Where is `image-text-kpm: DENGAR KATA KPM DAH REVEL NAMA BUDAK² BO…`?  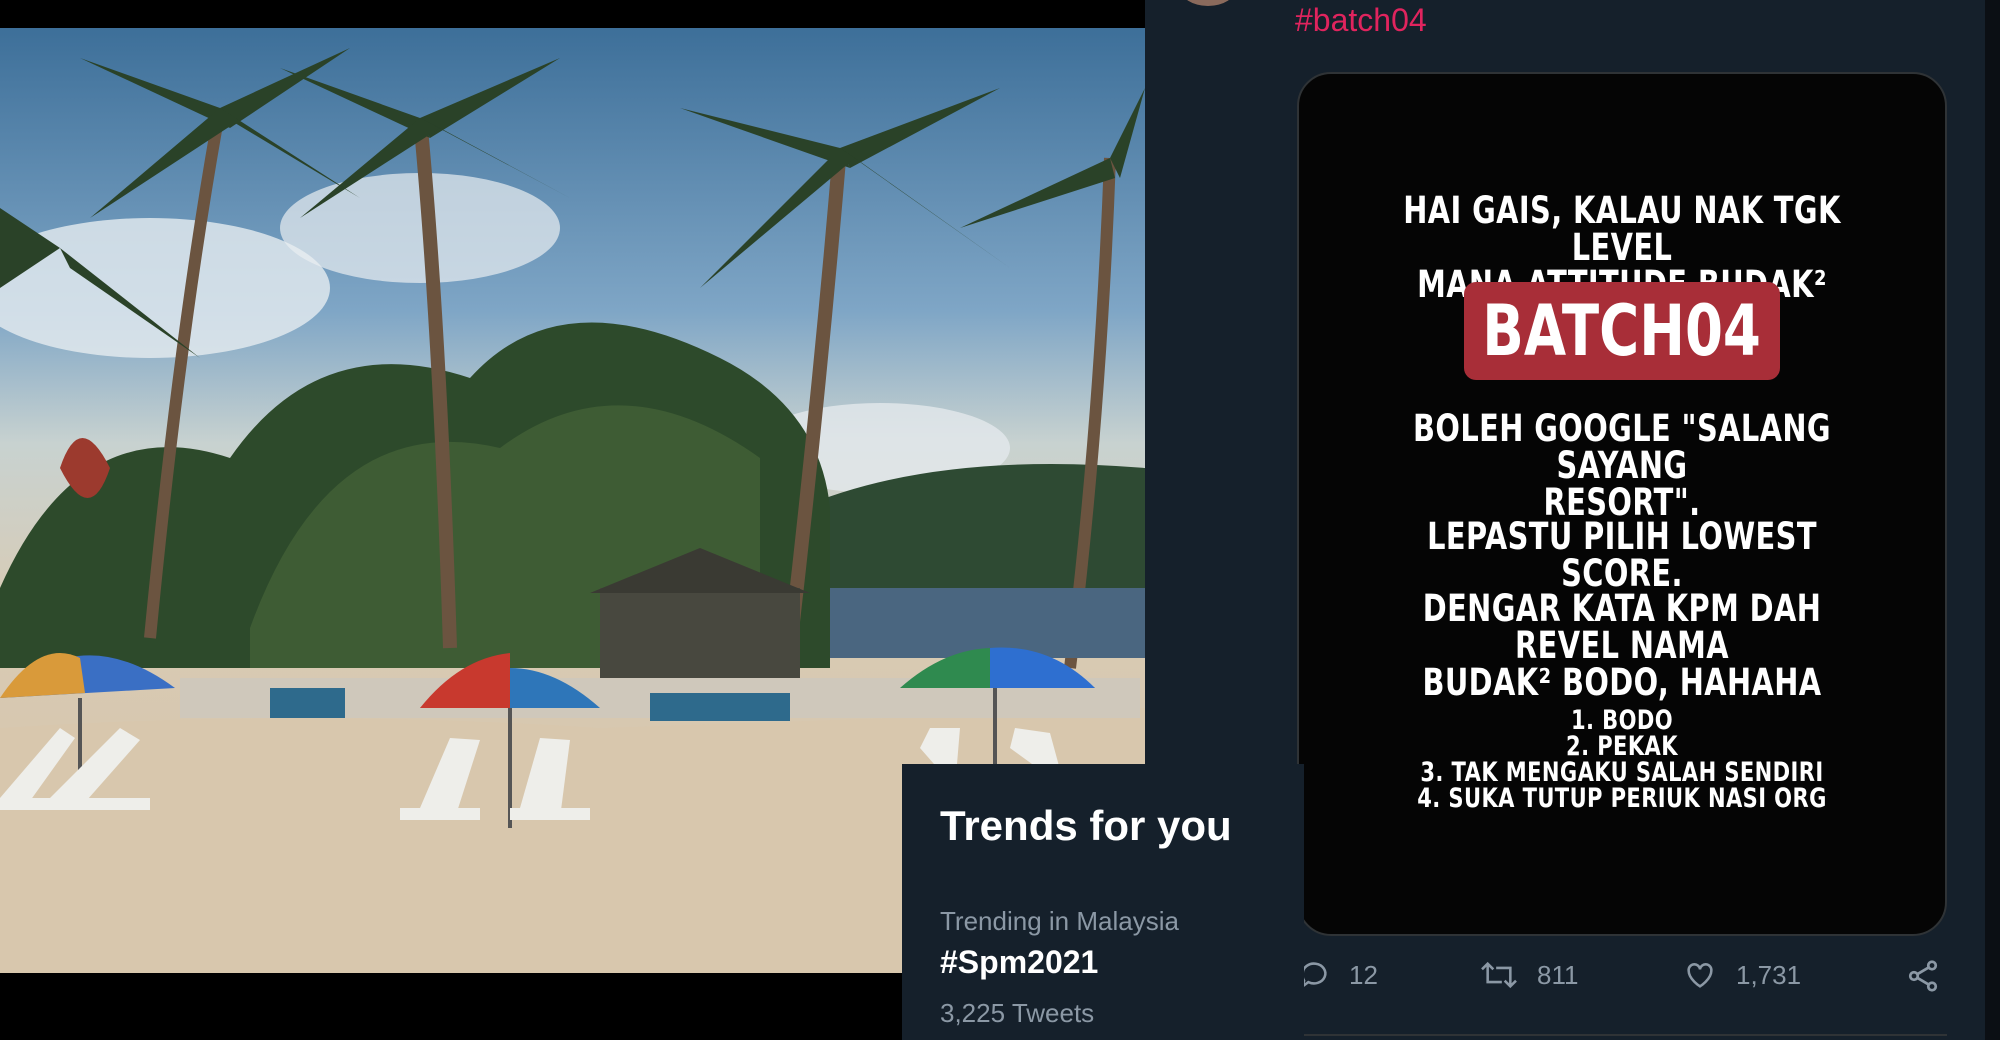
image-text-kpm: DENGAR KATA KPM DAH REVEL NAMA BUDAK² BO… is located at coordinates (1622, 645).